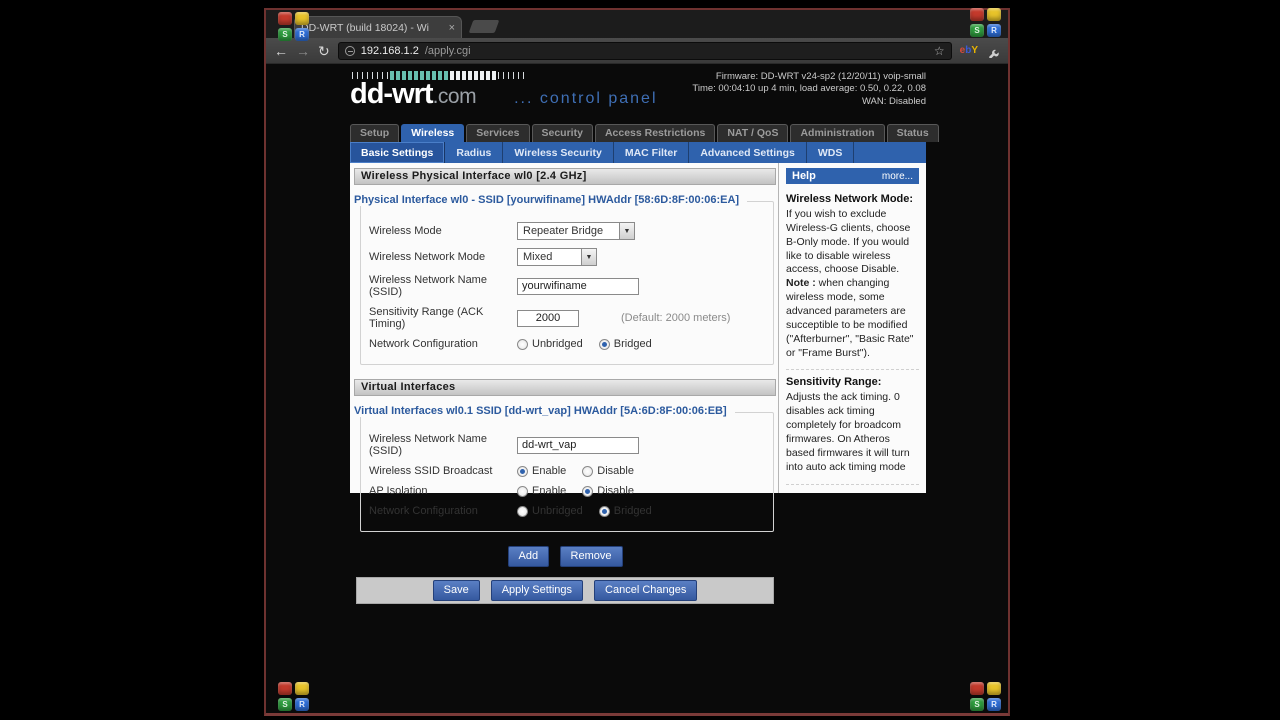 The image size is (1280, 720). What do you see at coordinates (537, 590) in the screenshot?
I see `apply-settings-button: Apply Settings` at bounding box center [537, 590].